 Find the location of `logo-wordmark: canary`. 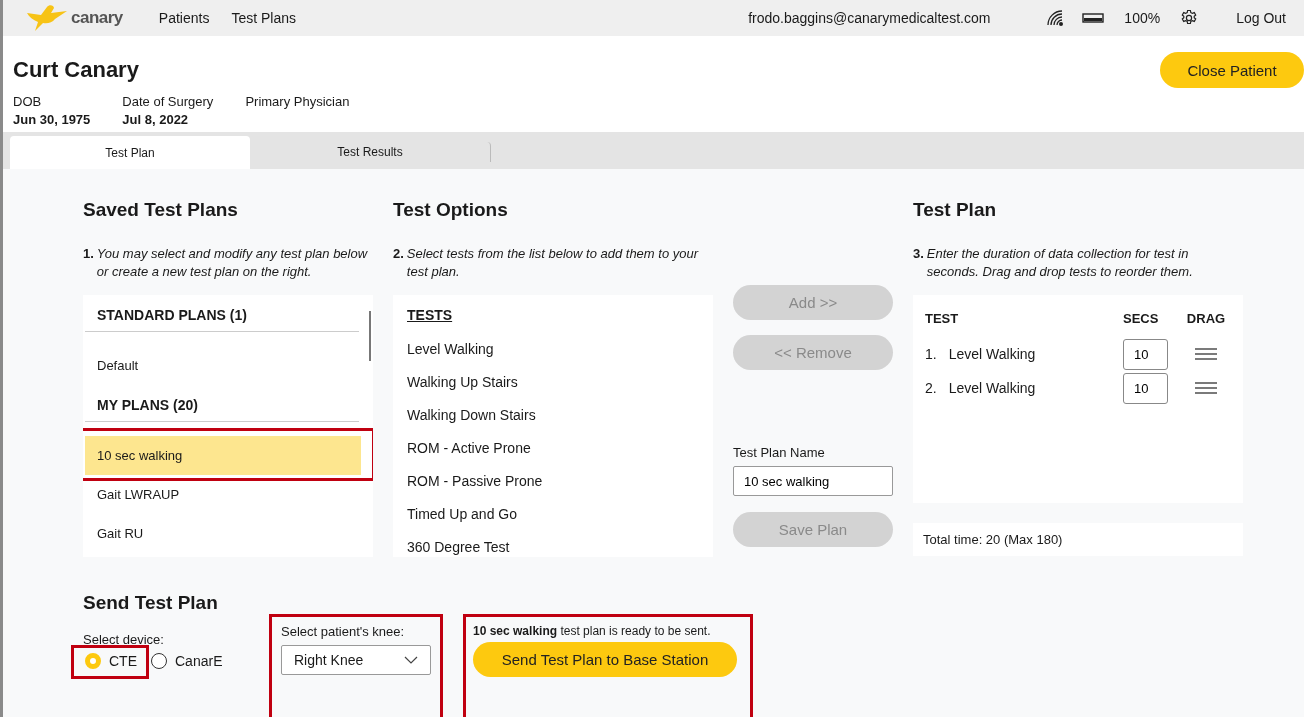

logo-wordmark: canary is located at coordinates (97, 18).